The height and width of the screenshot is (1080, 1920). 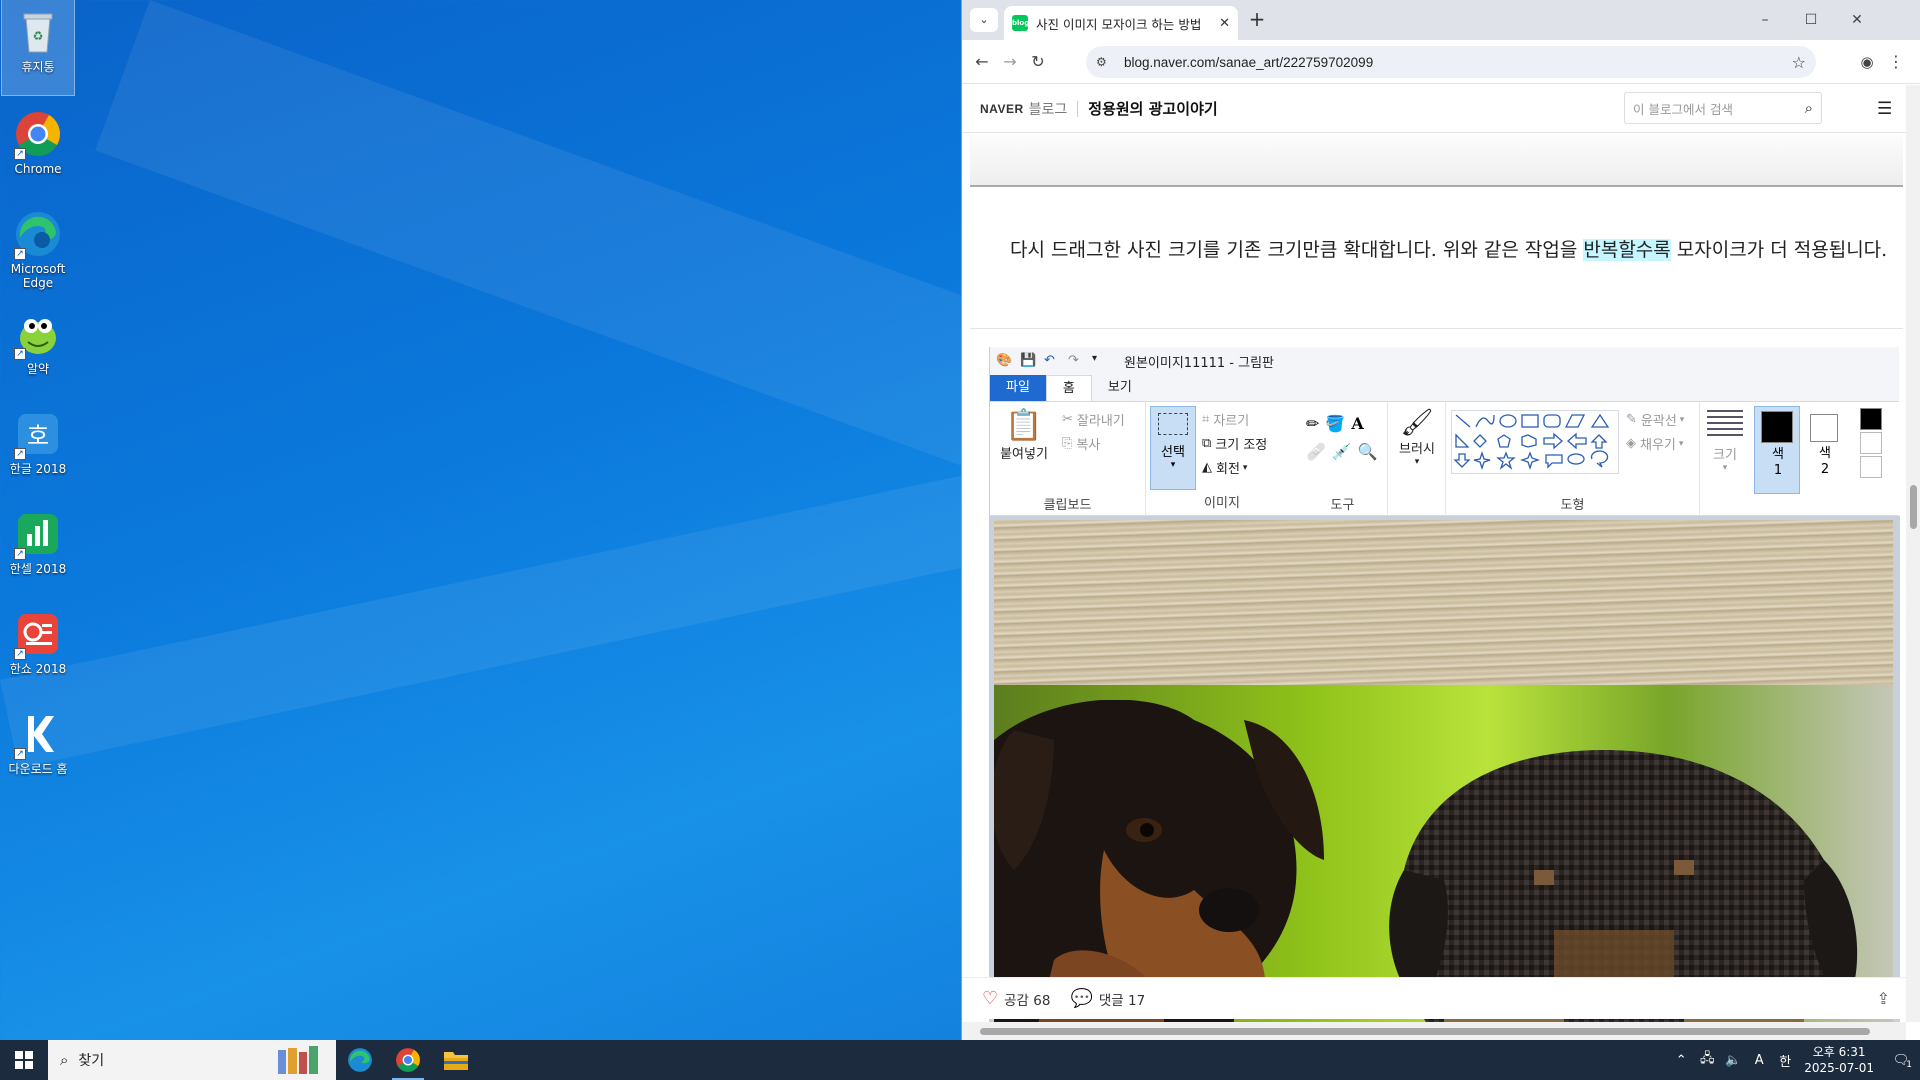 I want to click on shapes-group: ✎ 윤곽선 ▾ ◈ 채우기 ▾ 도형, so click(x=1573, y=459).